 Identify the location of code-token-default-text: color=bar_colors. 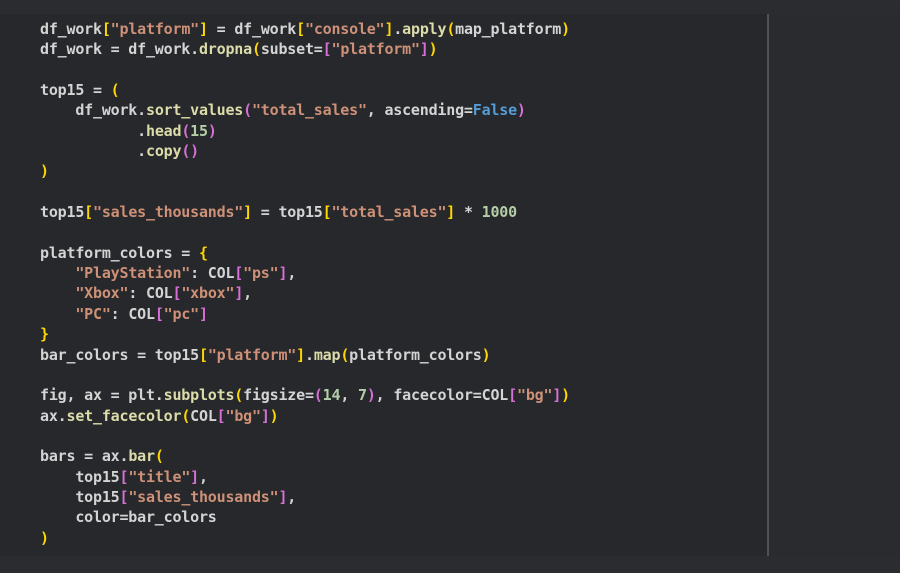
(128, 517).